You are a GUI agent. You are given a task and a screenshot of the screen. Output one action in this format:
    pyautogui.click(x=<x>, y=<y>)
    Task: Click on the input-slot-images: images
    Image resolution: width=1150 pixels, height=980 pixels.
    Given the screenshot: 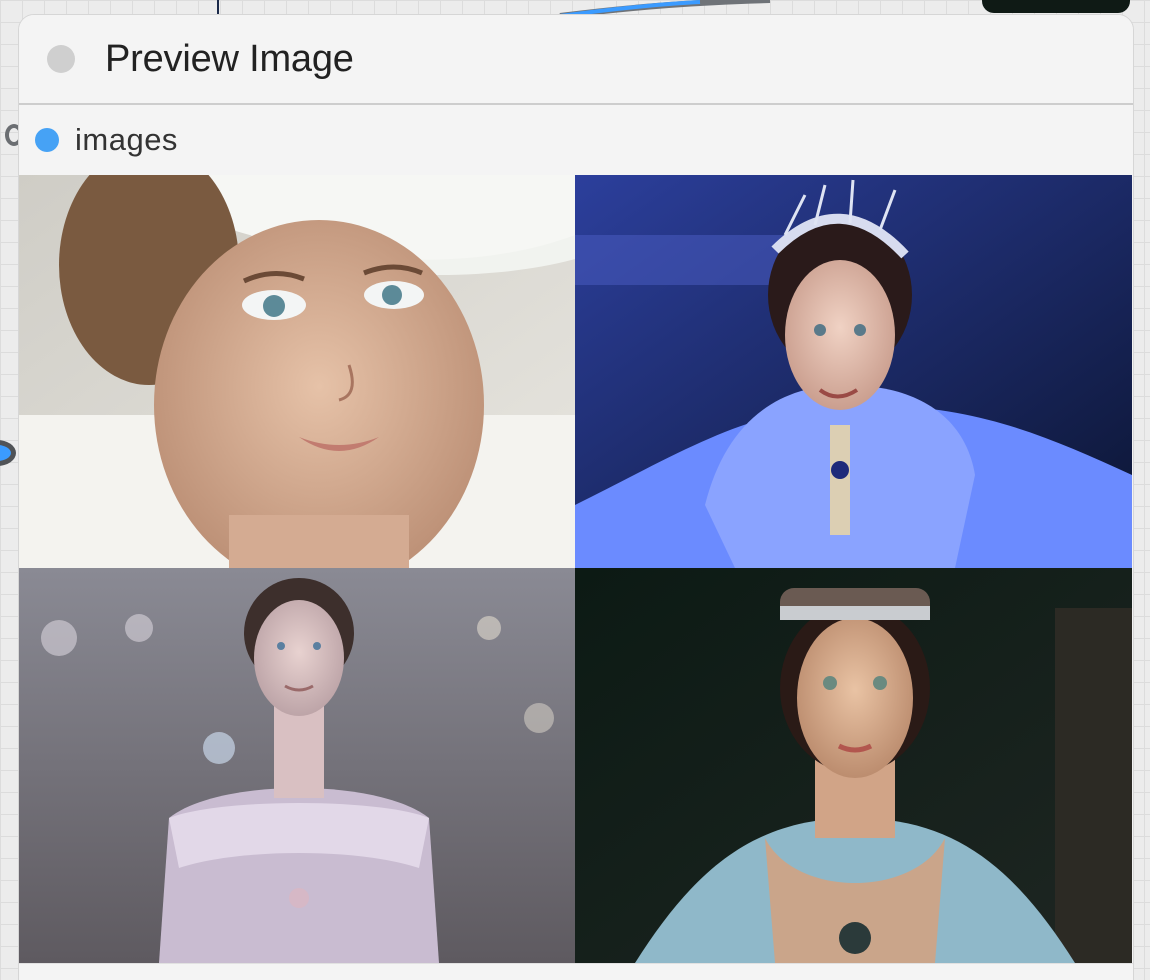 What is the action you would take?
    pyautogui.click(x=576, y=140)
    